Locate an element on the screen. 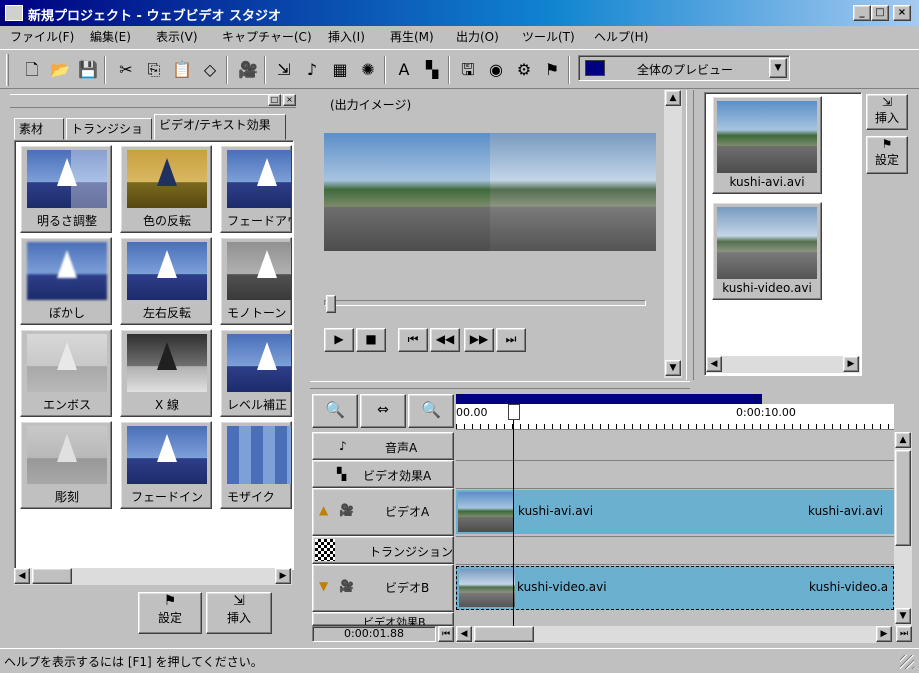  clip-insert-button: ⇲ 挿入 is located at coordinates (887, 112).